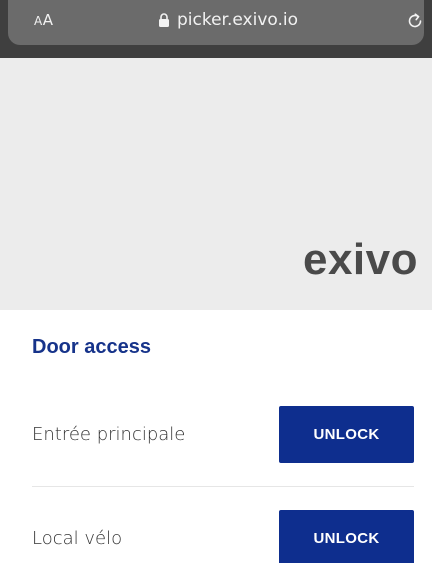  What do you see at coordinates (238, 20) in the screenshot?
I see `url-text: picker.exivo.io` at bounding box center [238, 20].